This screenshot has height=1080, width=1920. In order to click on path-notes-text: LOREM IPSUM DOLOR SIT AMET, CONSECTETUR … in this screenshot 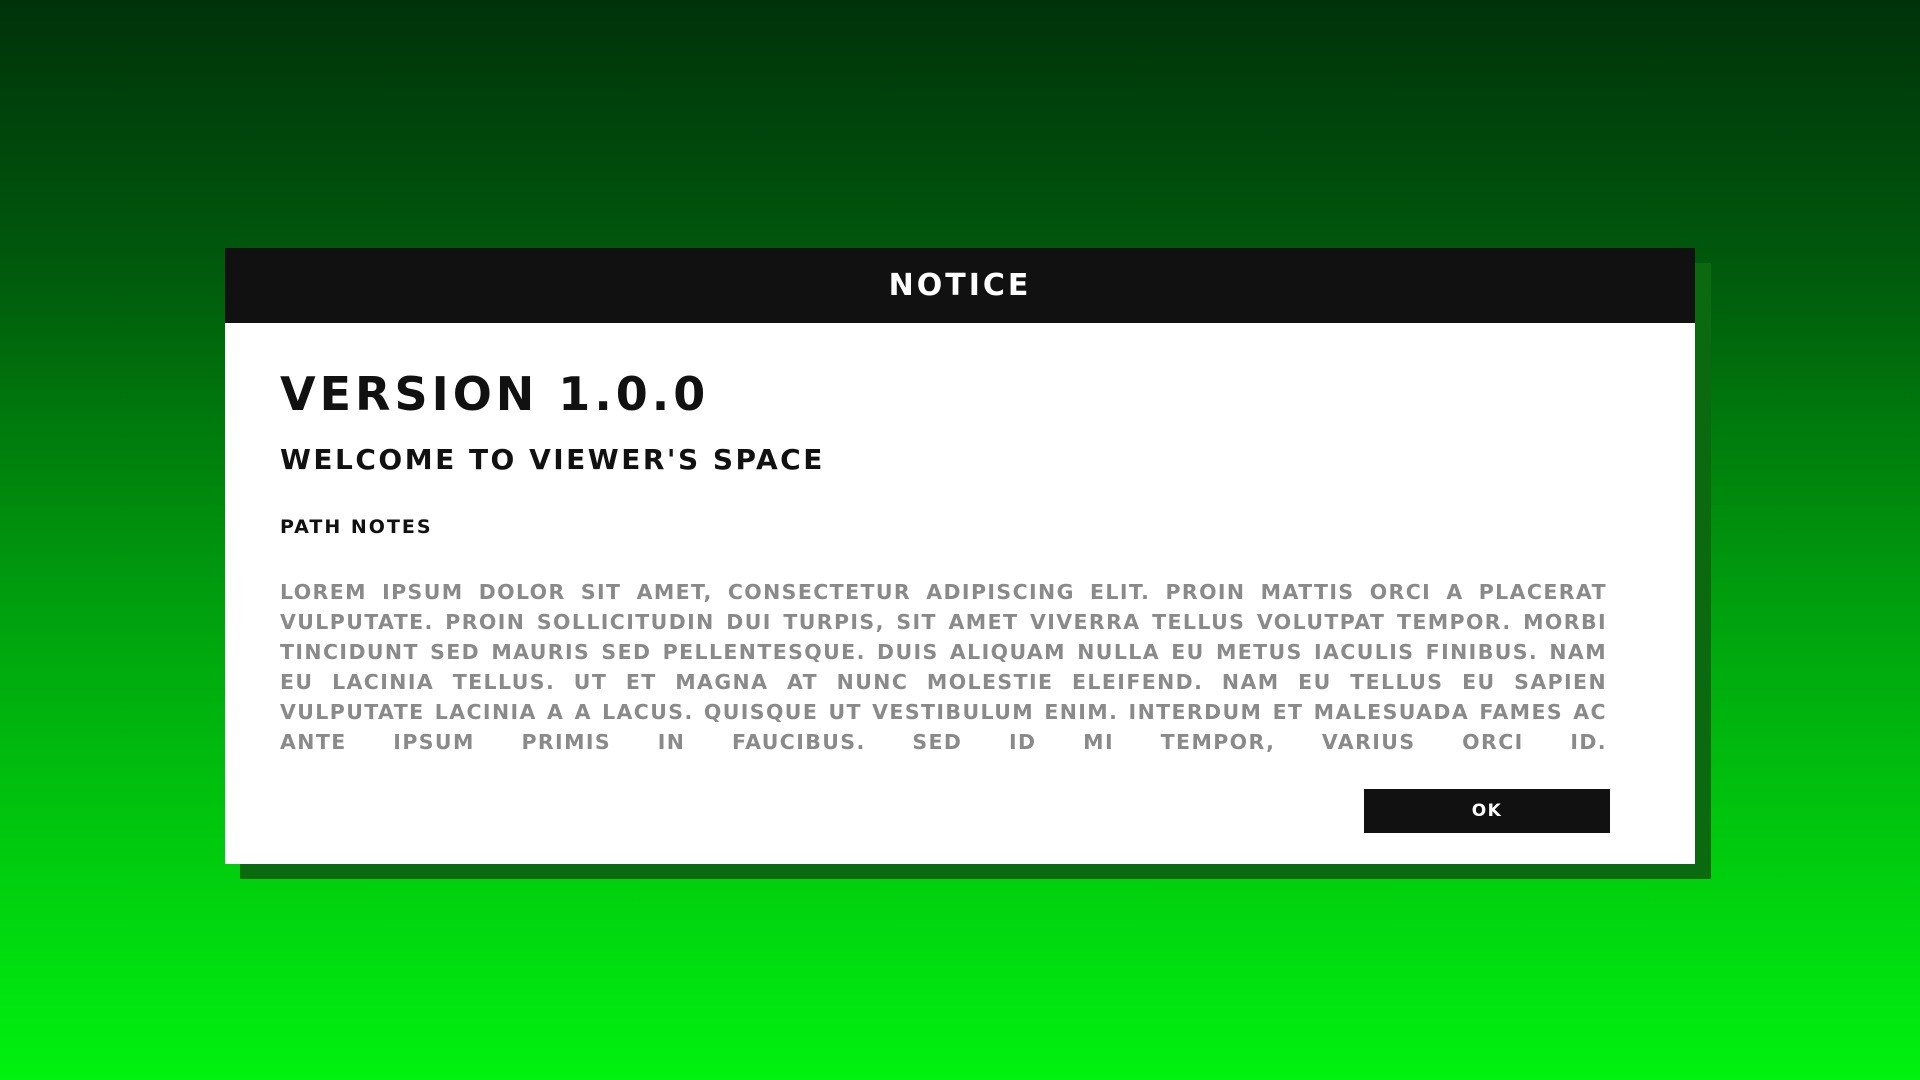, I will do `click(943, 667)`.